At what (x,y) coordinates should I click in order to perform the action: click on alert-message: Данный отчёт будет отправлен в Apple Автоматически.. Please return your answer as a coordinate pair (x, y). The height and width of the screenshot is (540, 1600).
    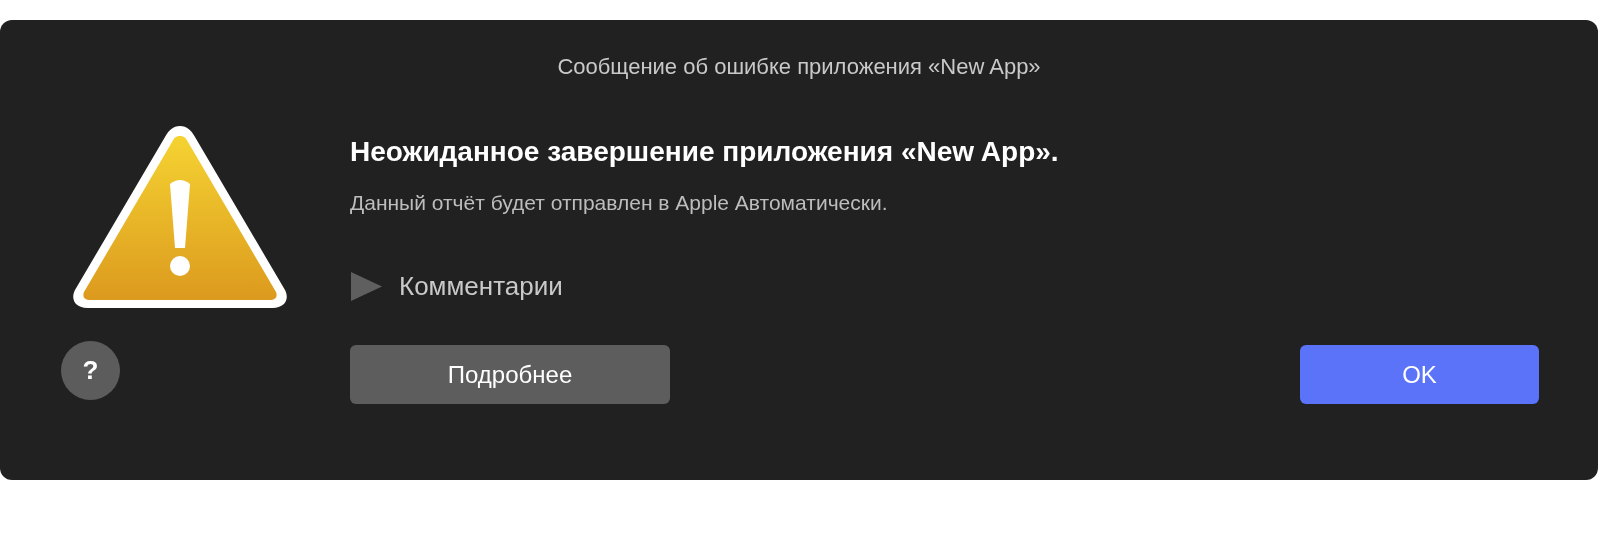
    Looking at the image, I should click on (619, 203).